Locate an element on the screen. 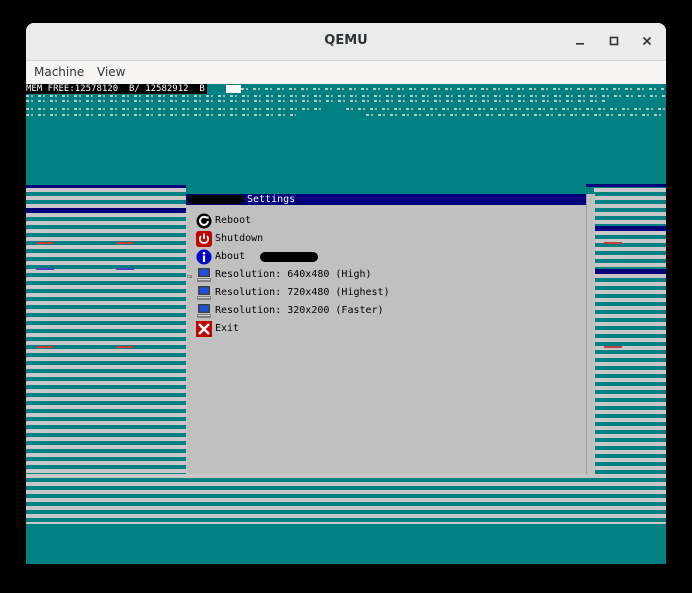 This screenshot has width=692, height=593. maximize-icon is located at coordinates (614, 41).